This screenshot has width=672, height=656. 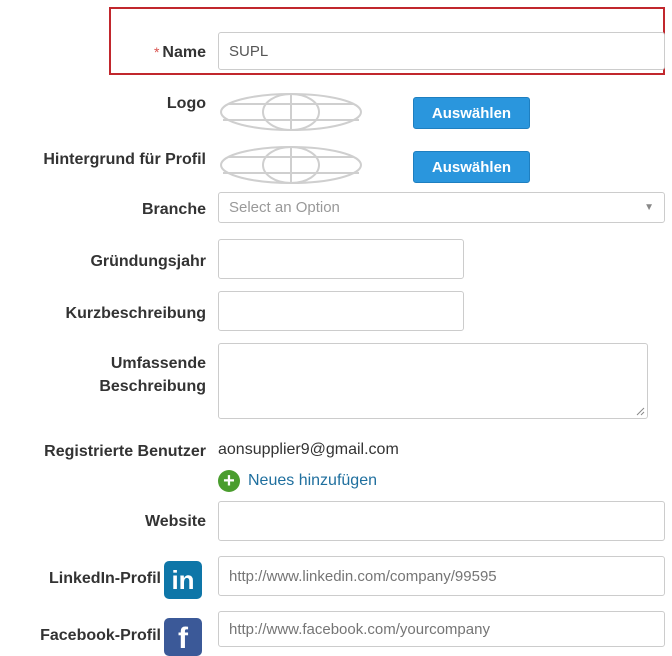 I want to click on add-user-link: + Neues hinzufügen, so click(x=297, y=481).